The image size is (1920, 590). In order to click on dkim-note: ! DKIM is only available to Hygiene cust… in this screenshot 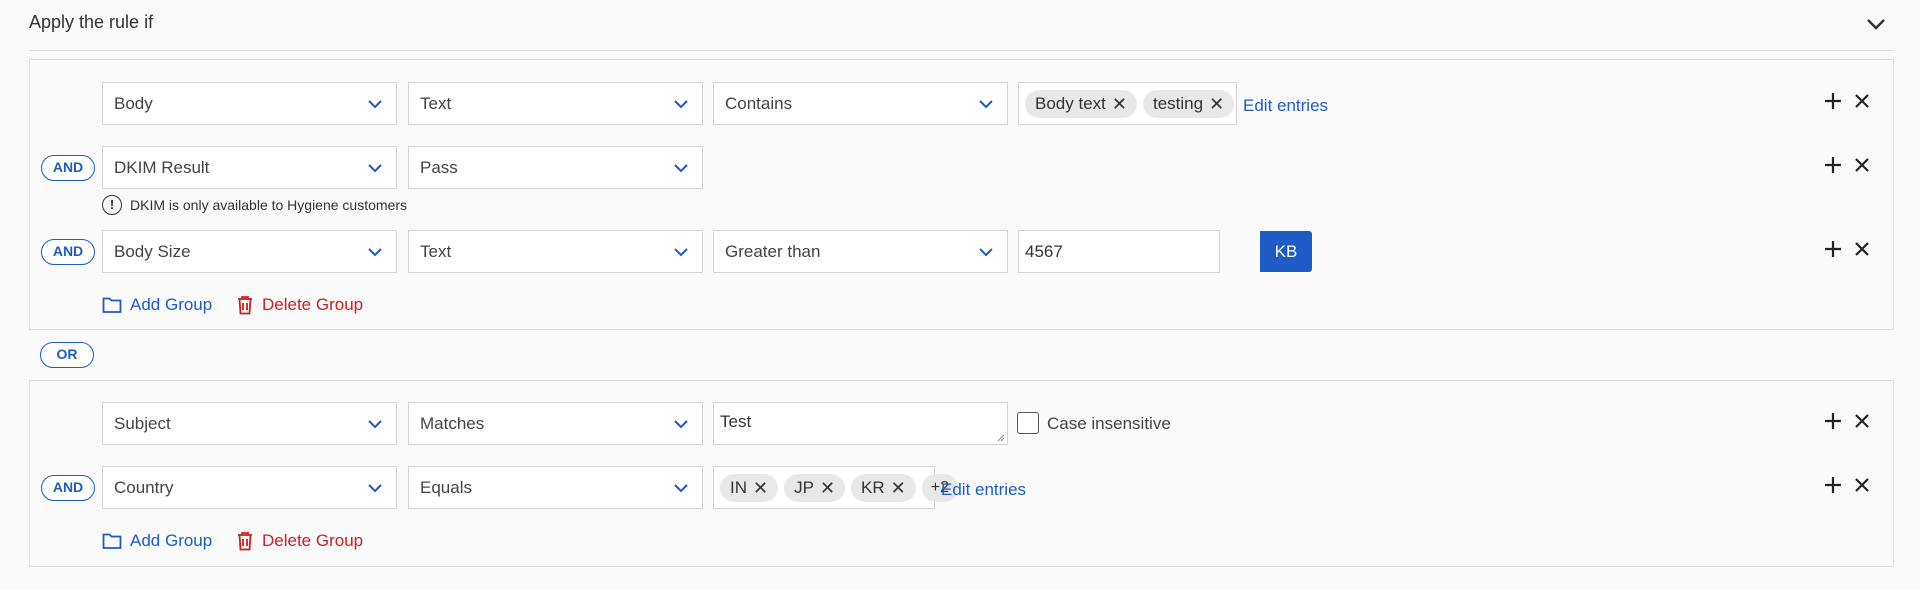, I will do `click(254, 205)`.